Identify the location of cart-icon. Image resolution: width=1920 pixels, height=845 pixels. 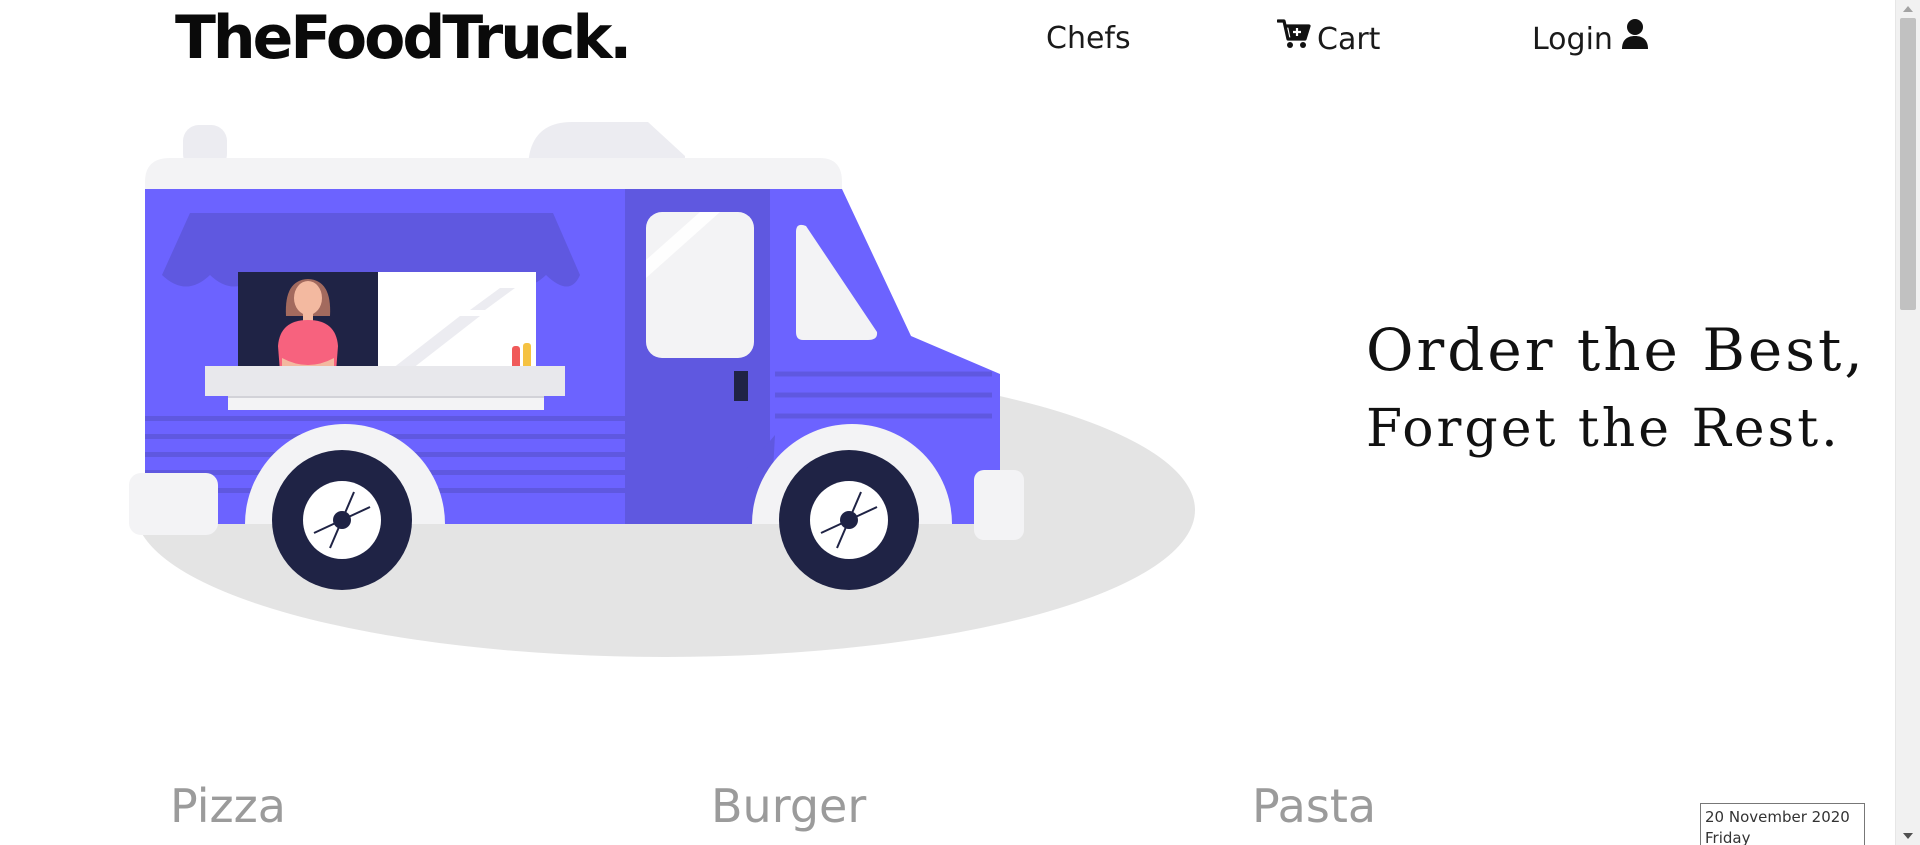
(1293, 40).